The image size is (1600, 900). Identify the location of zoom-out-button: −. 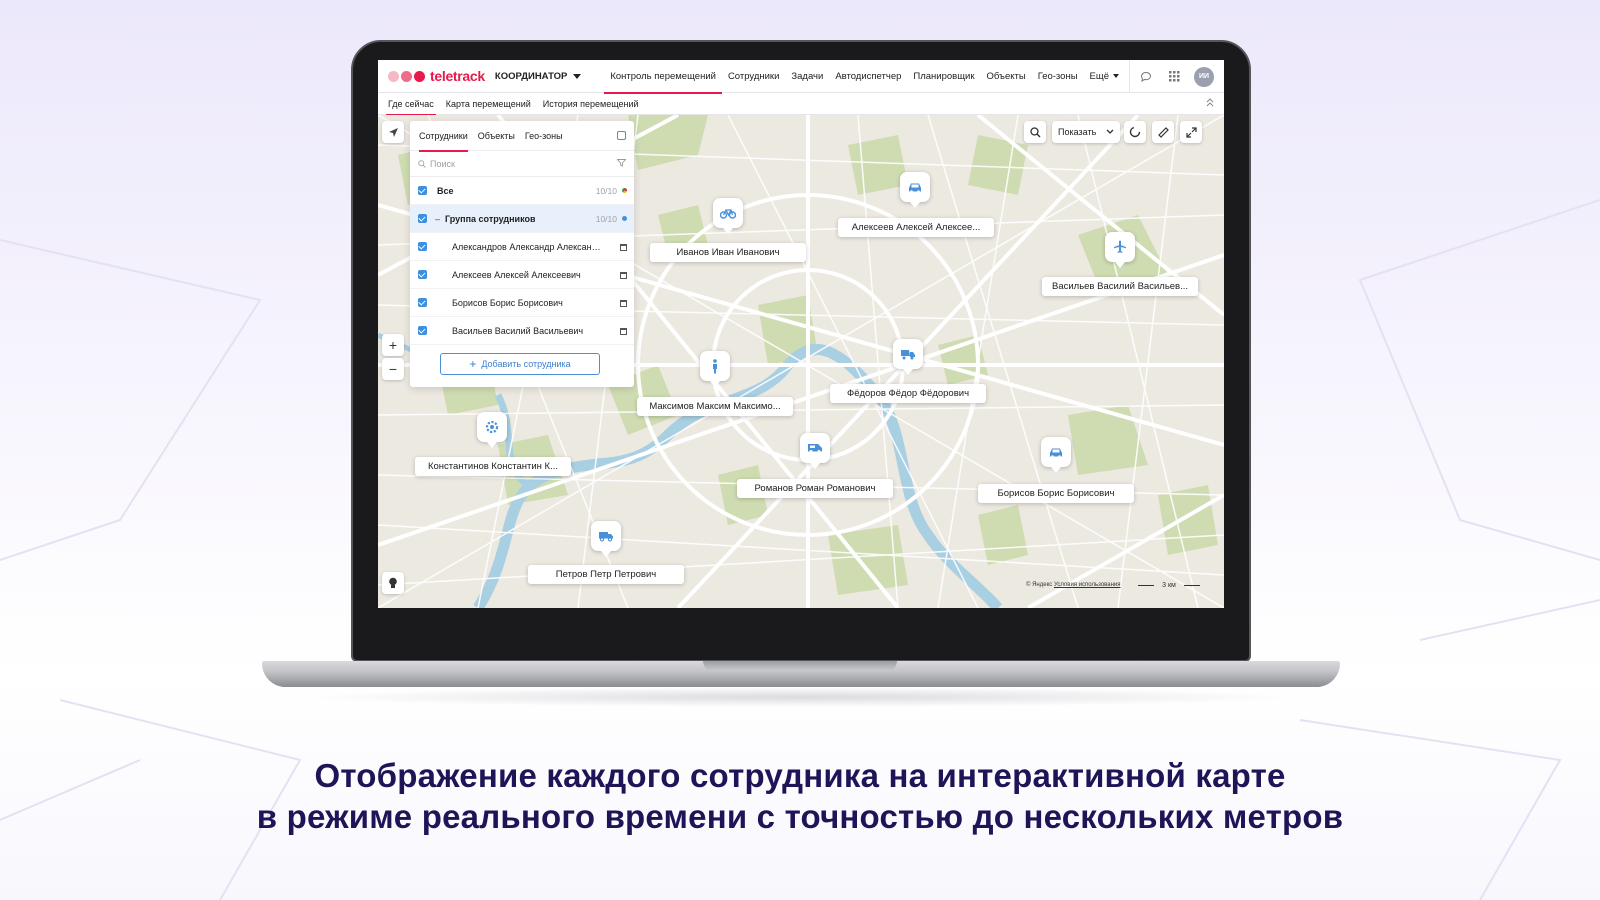
(393, 369).